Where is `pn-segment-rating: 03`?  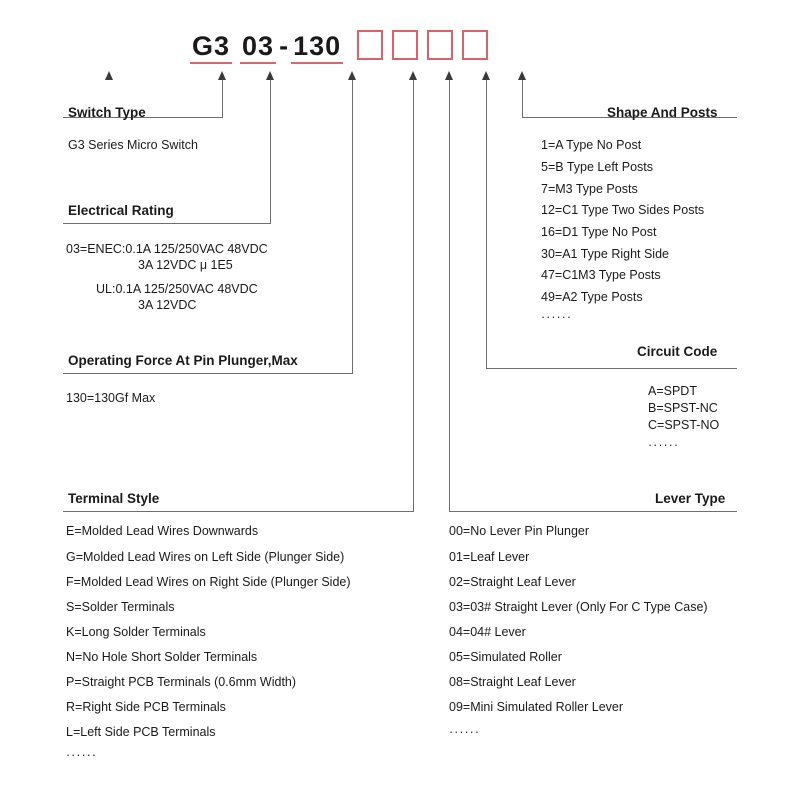 pn-segment-rating: 03 is located at coordinates (258, 47).